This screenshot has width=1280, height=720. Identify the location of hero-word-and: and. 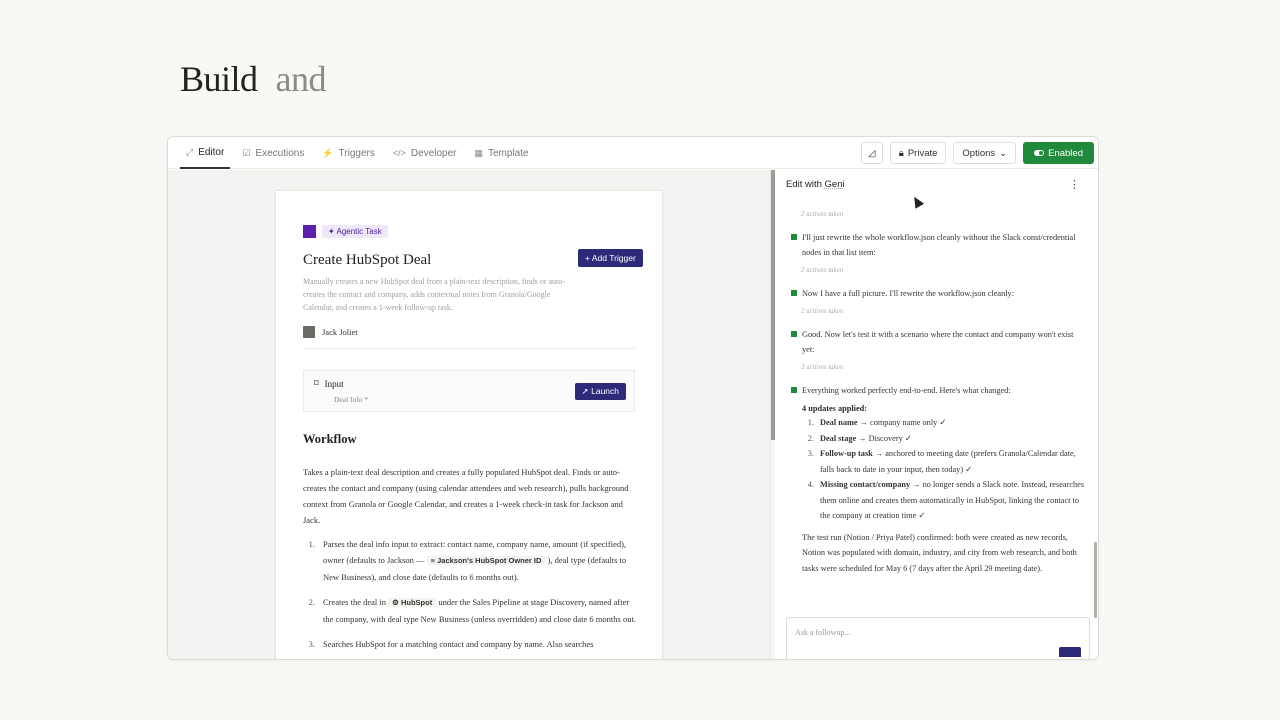
(301, 79).